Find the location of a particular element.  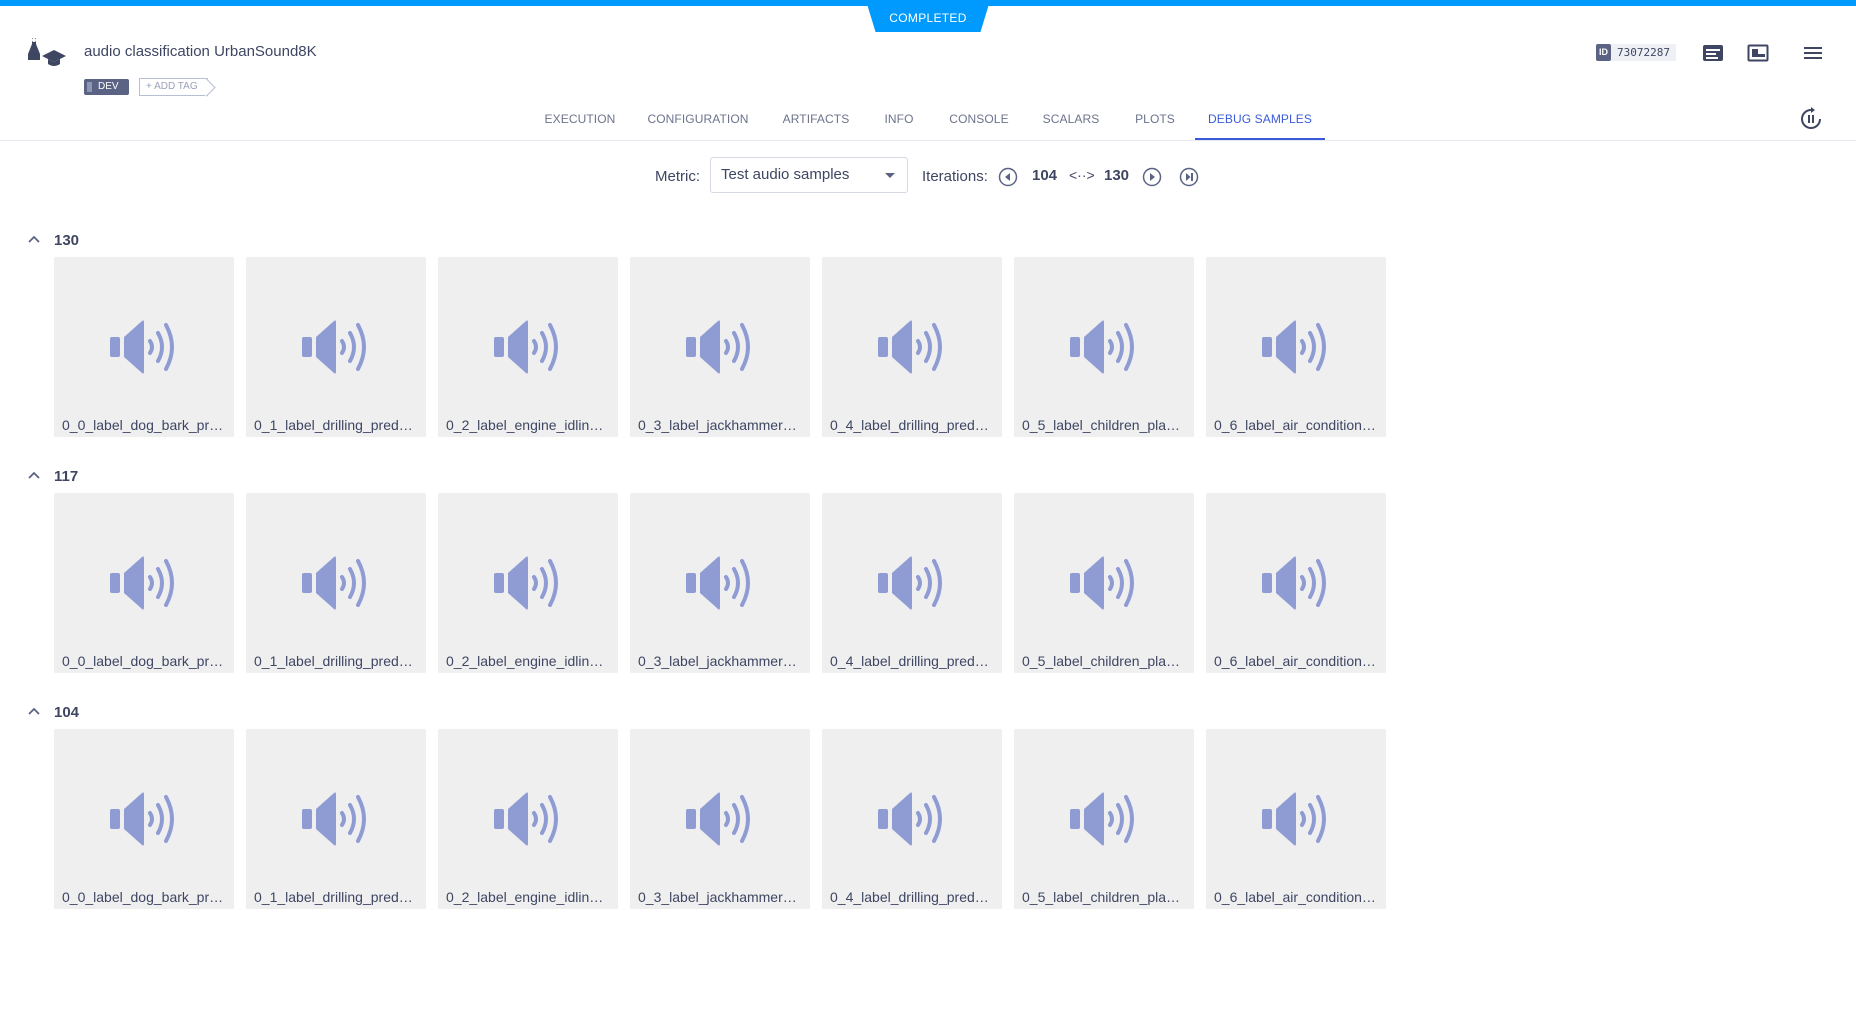

iteration-number: 130 is located at coordinates (67, 240).